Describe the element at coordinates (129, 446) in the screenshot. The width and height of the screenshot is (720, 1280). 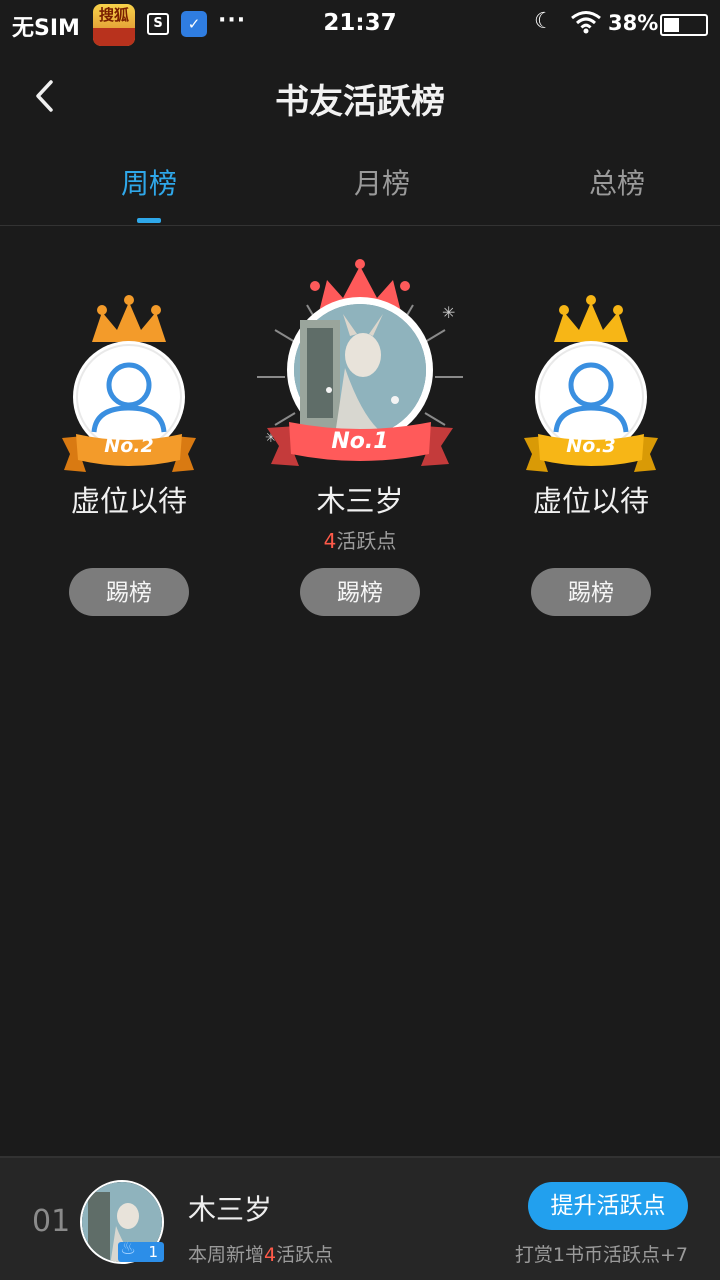
I see `rank-label: No.2` at that location.